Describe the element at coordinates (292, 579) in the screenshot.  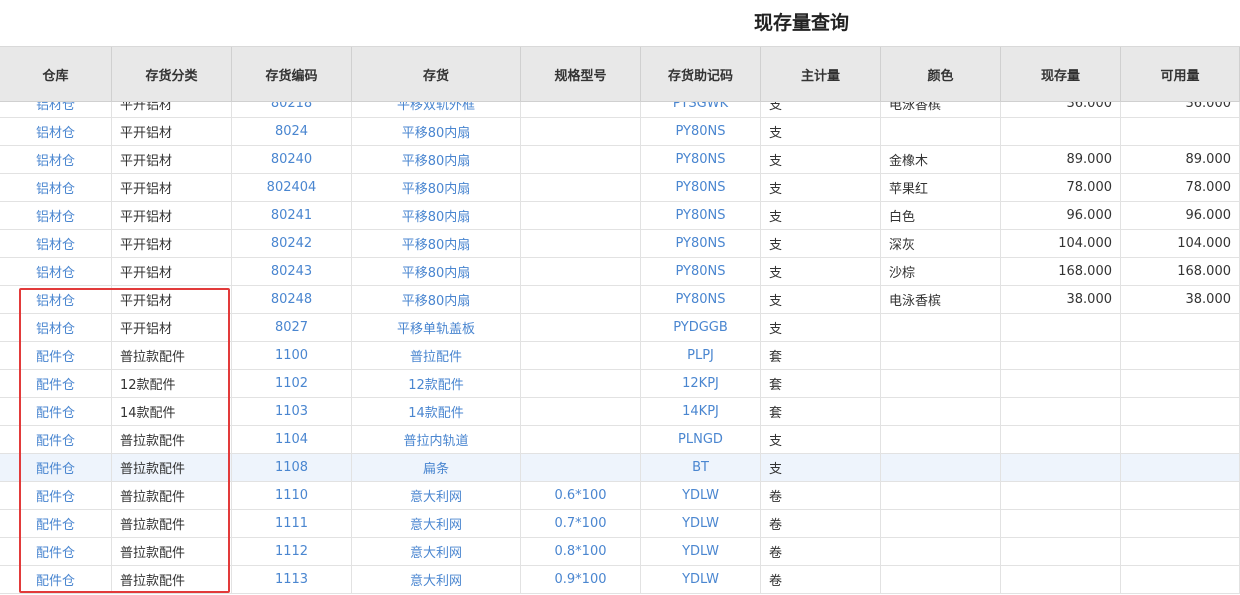
I see `cell-code: 1113` at that location.